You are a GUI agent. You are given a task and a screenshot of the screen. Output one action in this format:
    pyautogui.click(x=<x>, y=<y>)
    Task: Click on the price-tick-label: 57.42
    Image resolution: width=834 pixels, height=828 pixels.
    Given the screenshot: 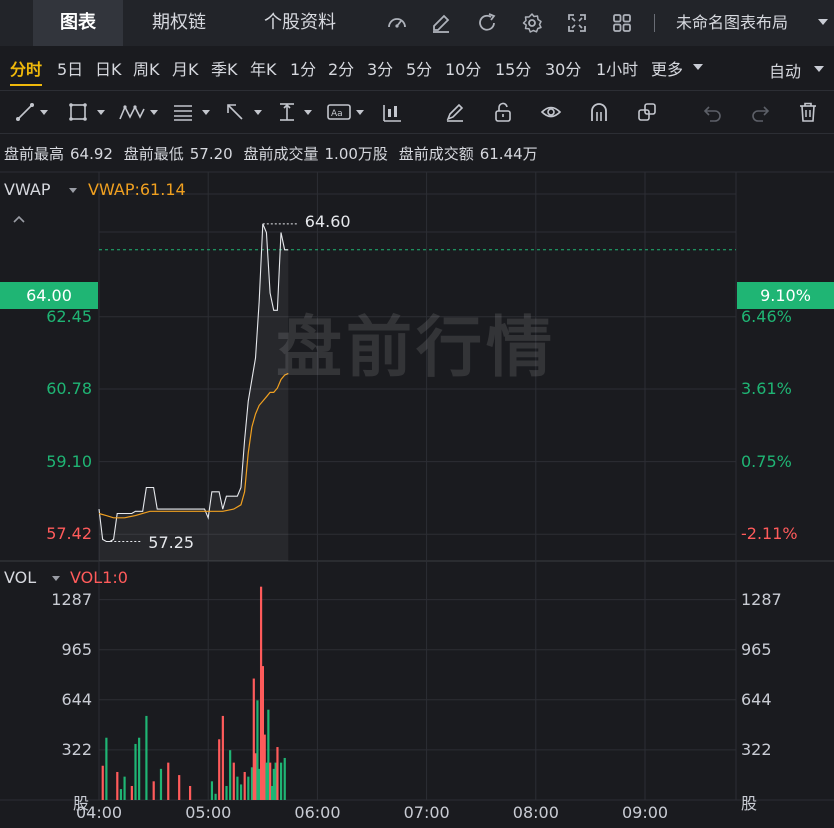 What is the action you would take?
    pyautogui.click(x=69, y=534)
    